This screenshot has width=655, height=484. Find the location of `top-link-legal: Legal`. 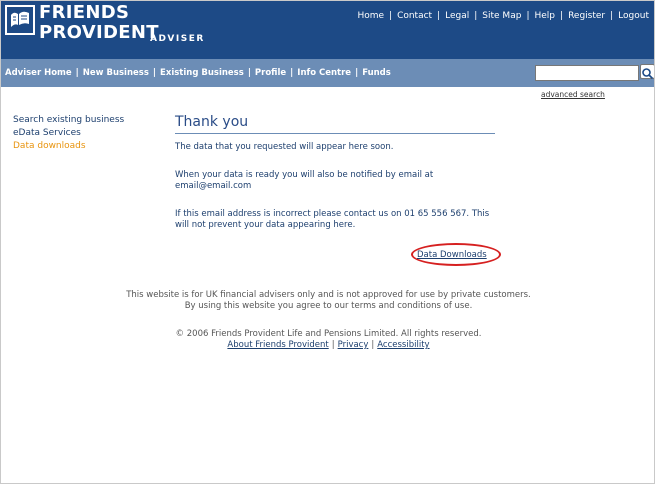

top-link-legal: Legal is located at coordinates (457, 16).